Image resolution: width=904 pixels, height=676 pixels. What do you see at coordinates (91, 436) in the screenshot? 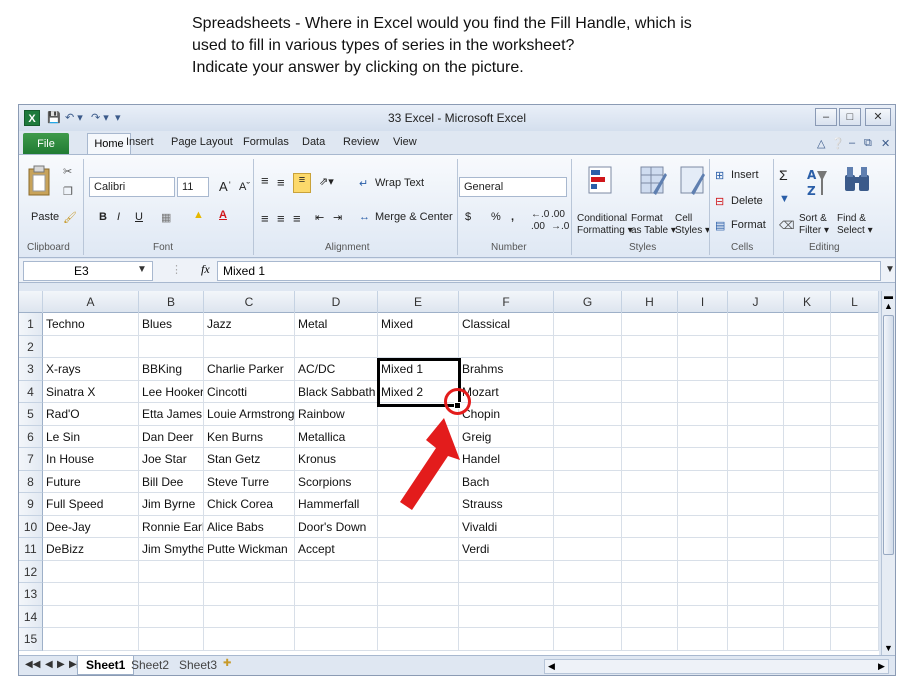
I see `cell: Le Sin` at bounding box center [91, 436].